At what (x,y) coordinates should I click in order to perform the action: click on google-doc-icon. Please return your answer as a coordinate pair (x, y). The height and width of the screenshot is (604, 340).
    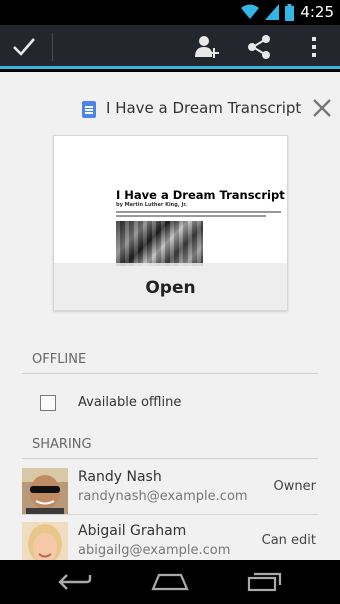
    Looking at the image, I should click on (89, 109).